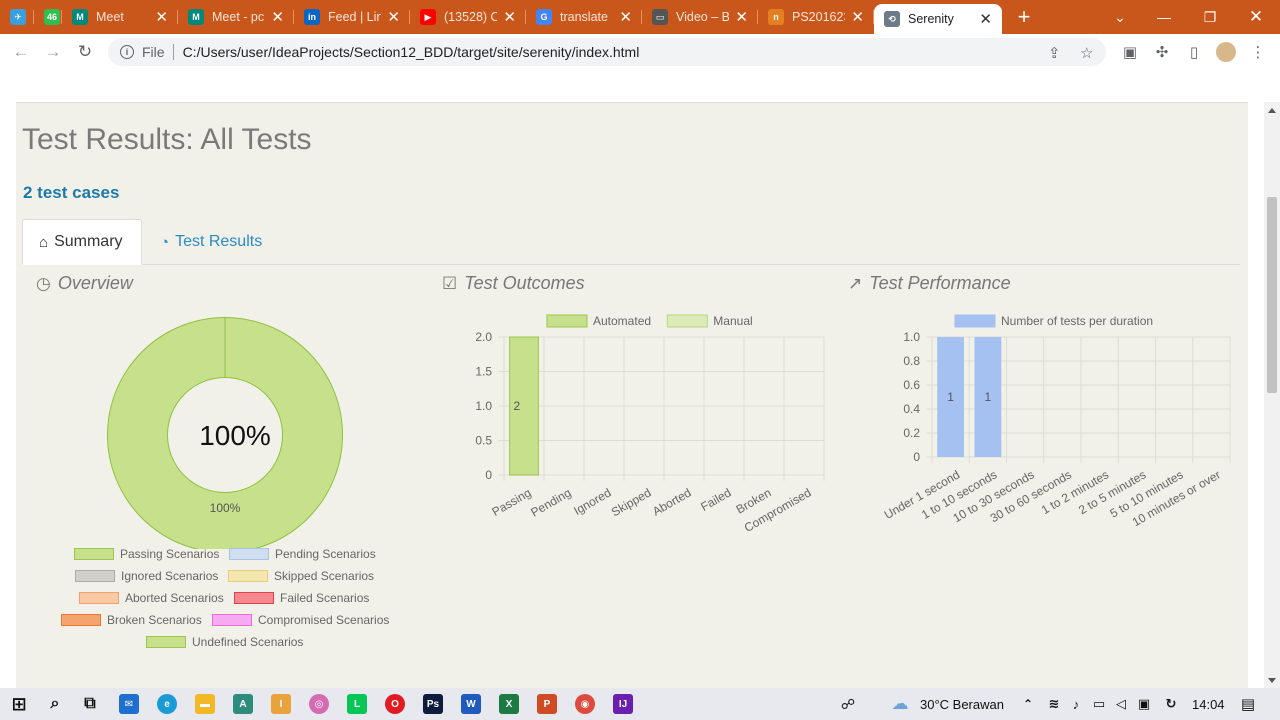  Describe the element at coordinates (319, 704) in the screenshot. I see `app-circle-icon: ◎` at that location.